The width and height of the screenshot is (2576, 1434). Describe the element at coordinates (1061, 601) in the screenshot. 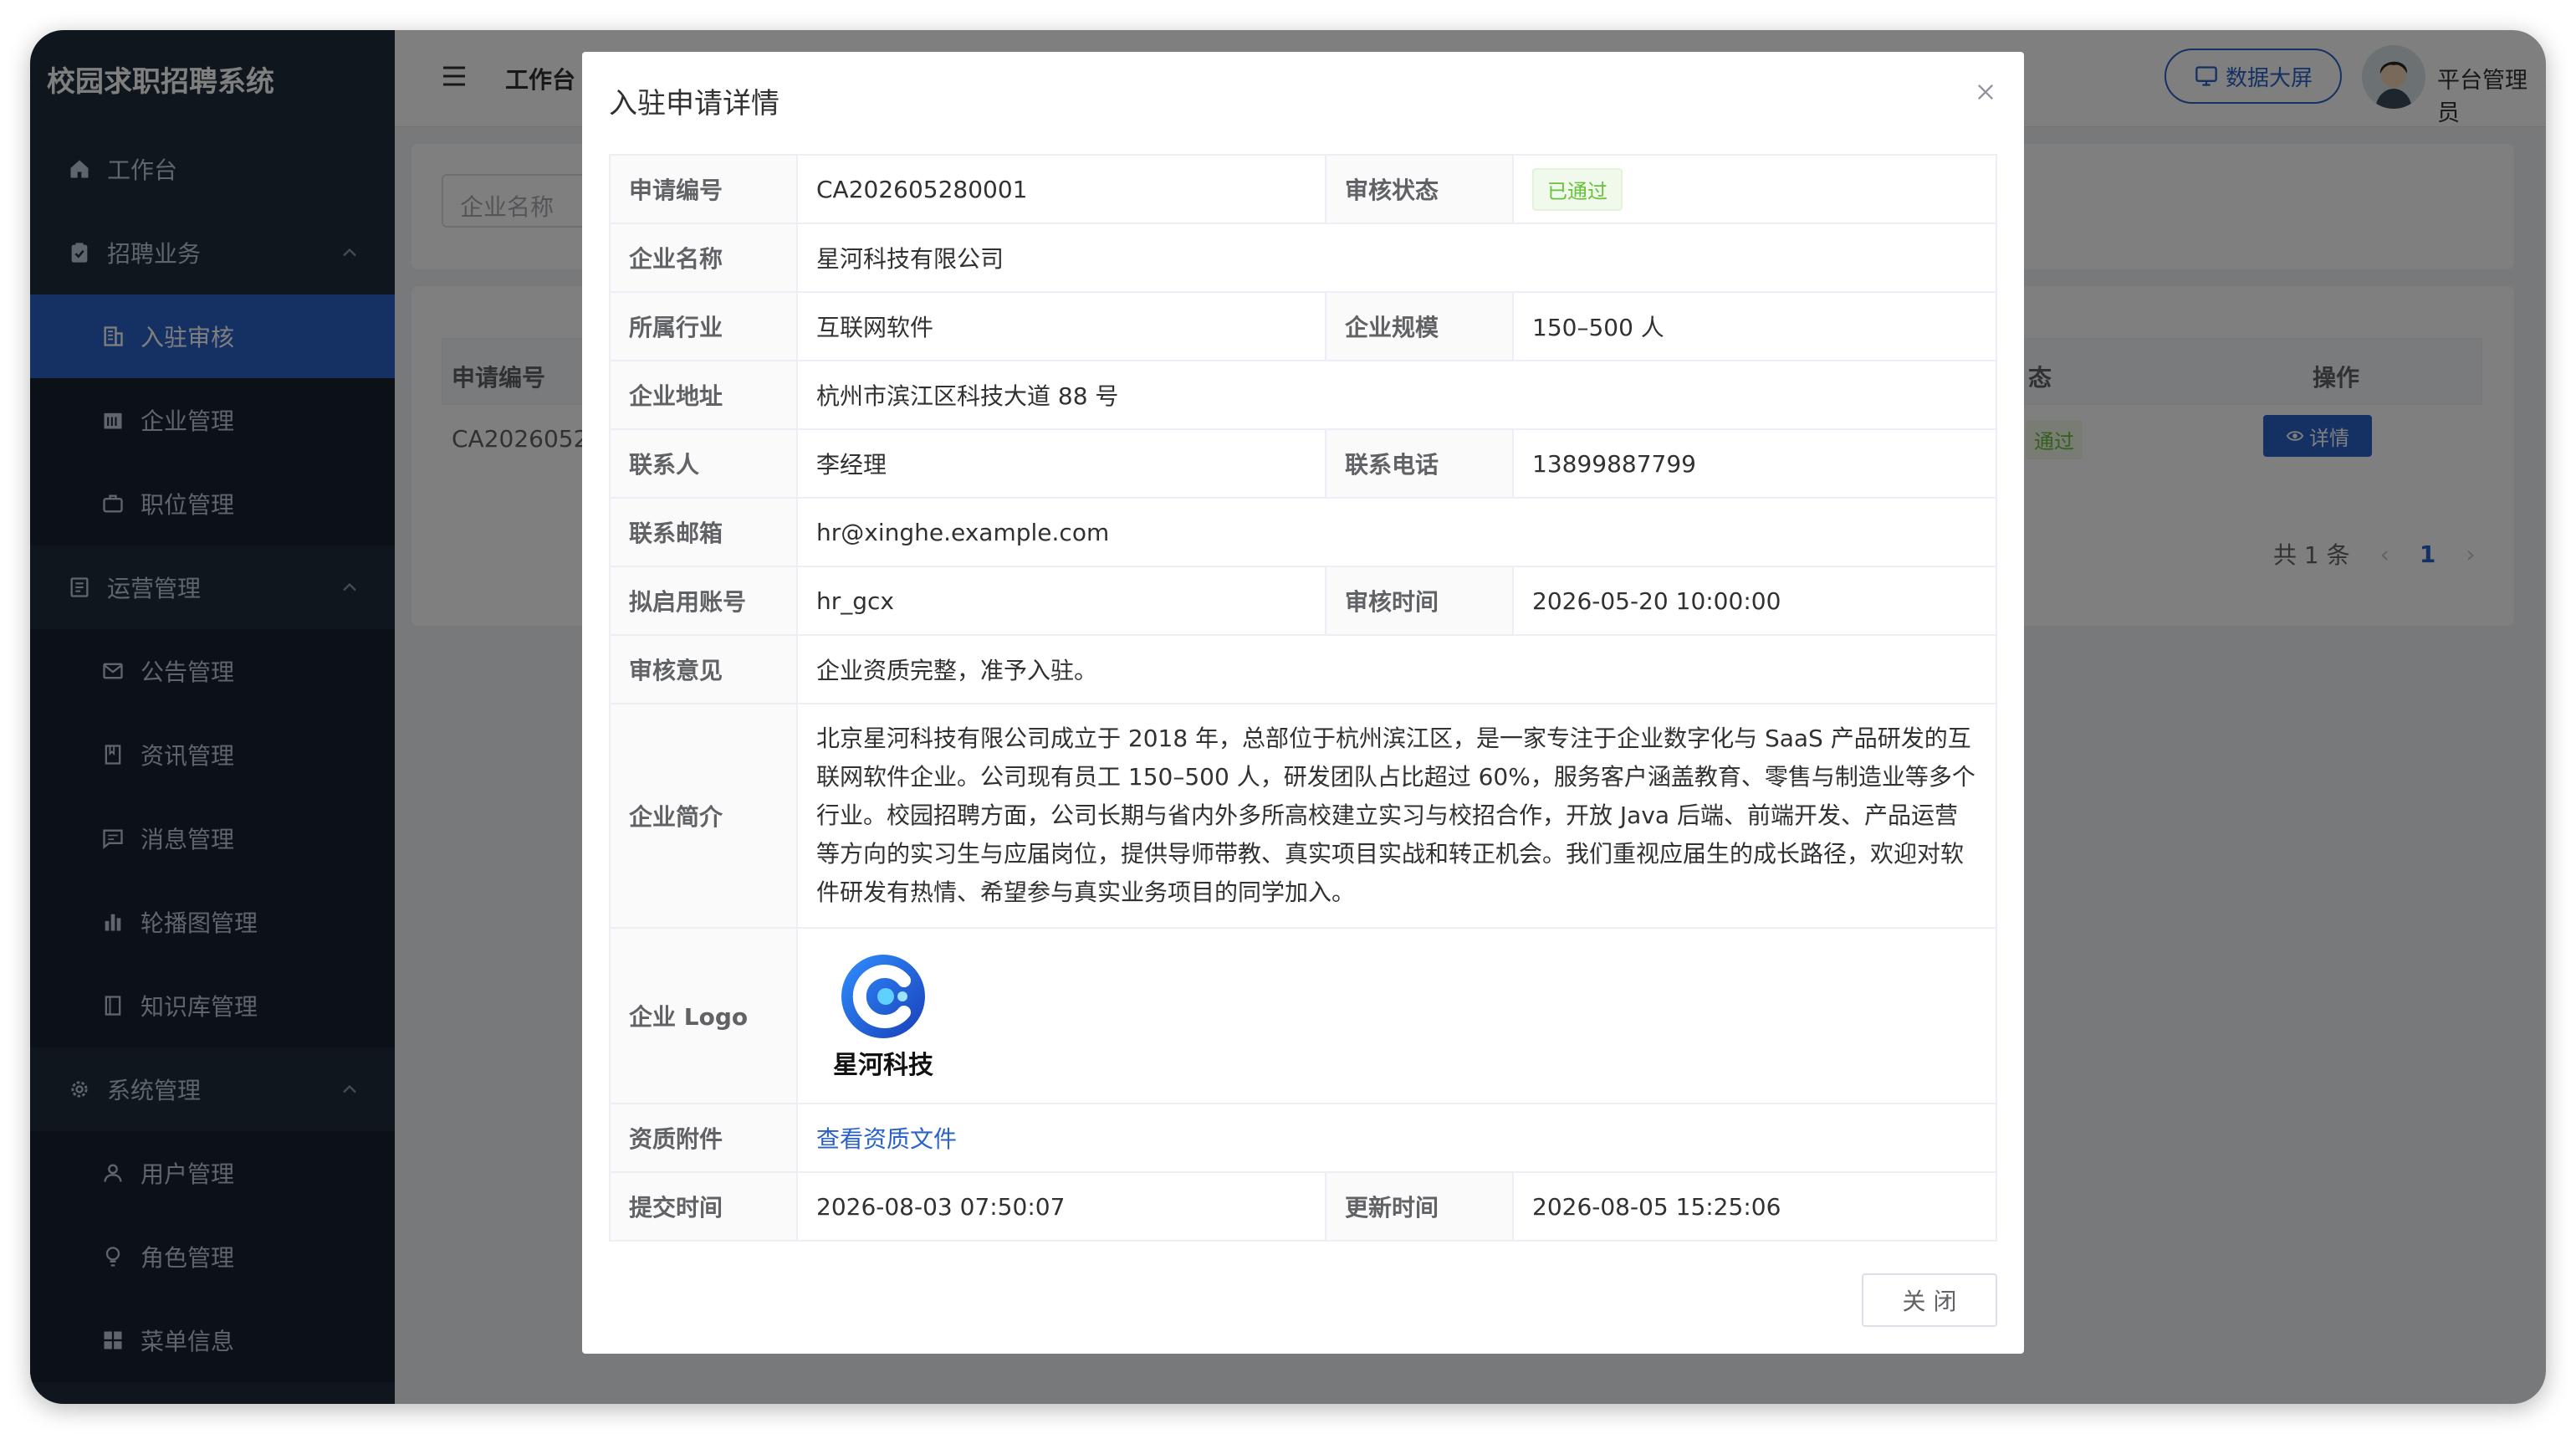

I see `value-account: hr_gcx` at that location.